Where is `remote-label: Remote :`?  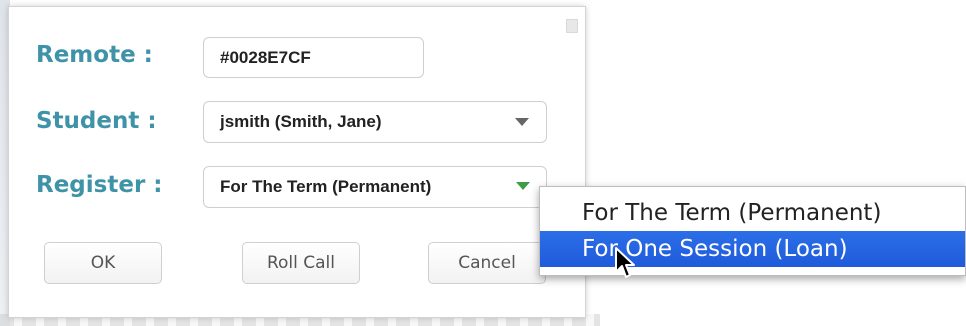
remote-label: Remote : is located at coordinates (94, 55).